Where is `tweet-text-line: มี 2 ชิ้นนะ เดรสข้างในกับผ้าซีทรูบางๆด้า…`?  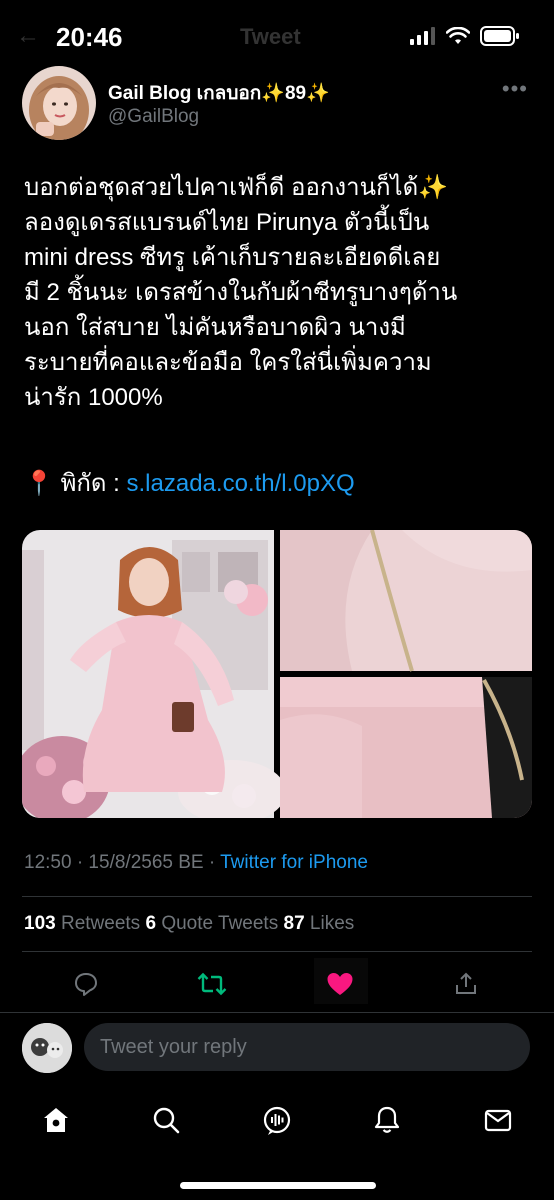 tweet-text-line: มี 2 ชิ้นนะ เดรสข้างในกับผ้าซีทรูบางๆด้า… is located at coordinates (241, 292).